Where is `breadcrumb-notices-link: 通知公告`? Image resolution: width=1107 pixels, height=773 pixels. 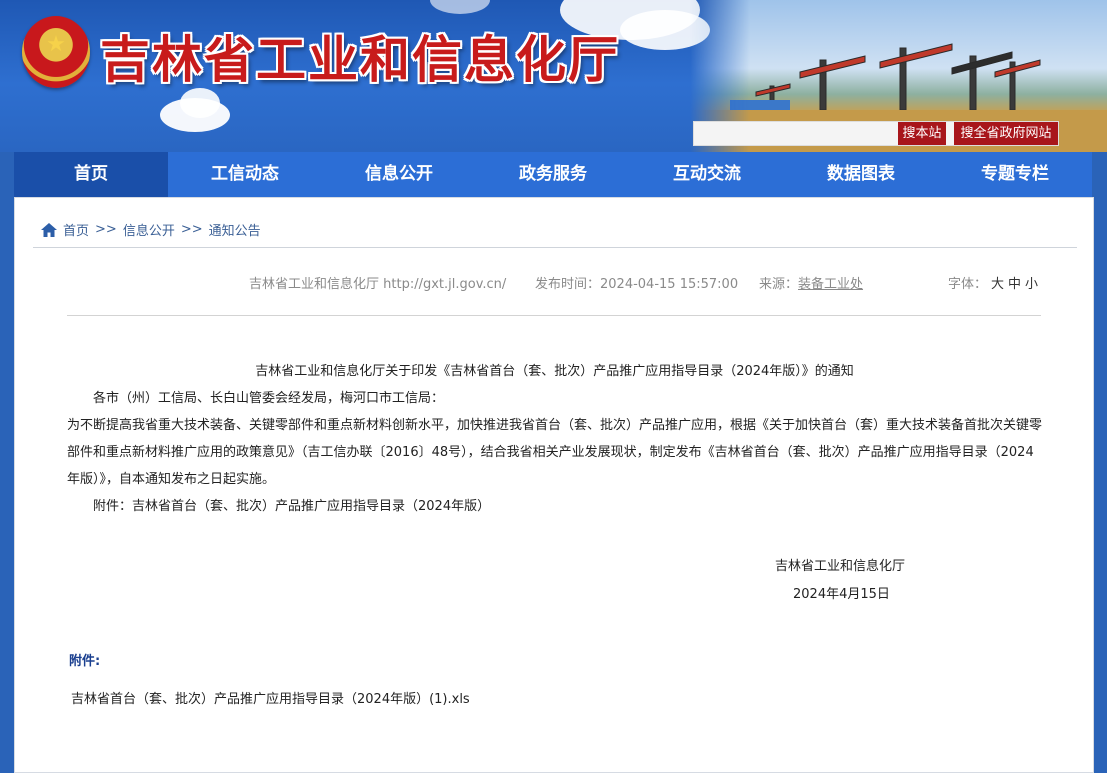
breadcrumb-notices-link: 通知公告 is located at coordinates (235, 229).